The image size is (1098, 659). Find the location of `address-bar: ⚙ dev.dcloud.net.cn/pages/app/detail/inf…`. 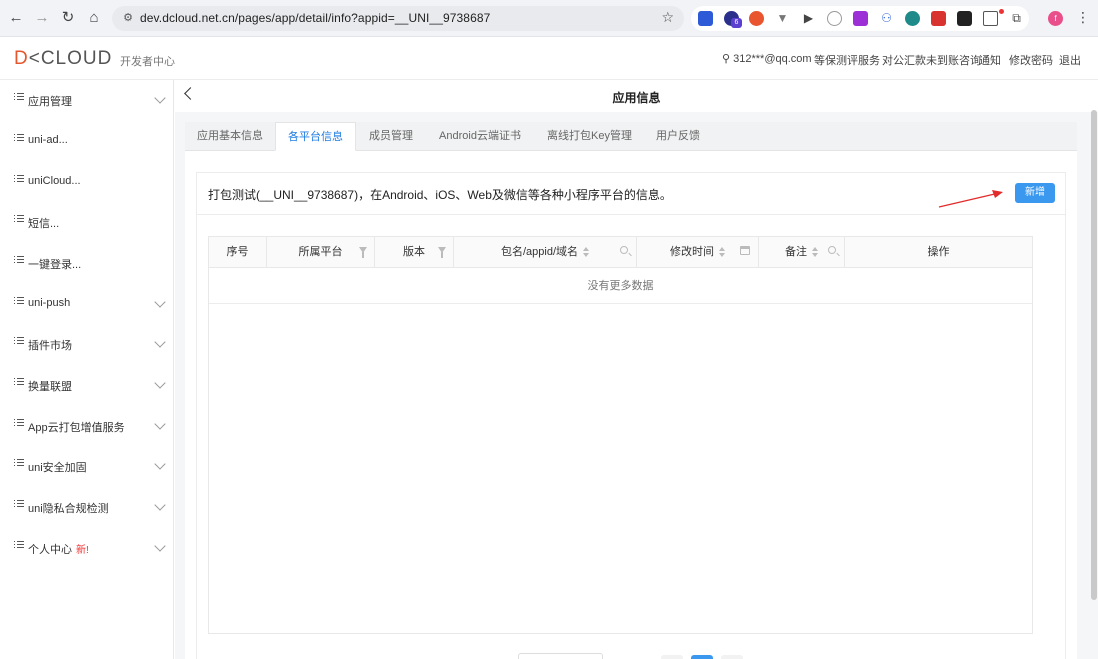

address-bar: ⚙ dev.dcloud.net.cn/pages/app/detail/inf… is located at coordinates (398, 18).